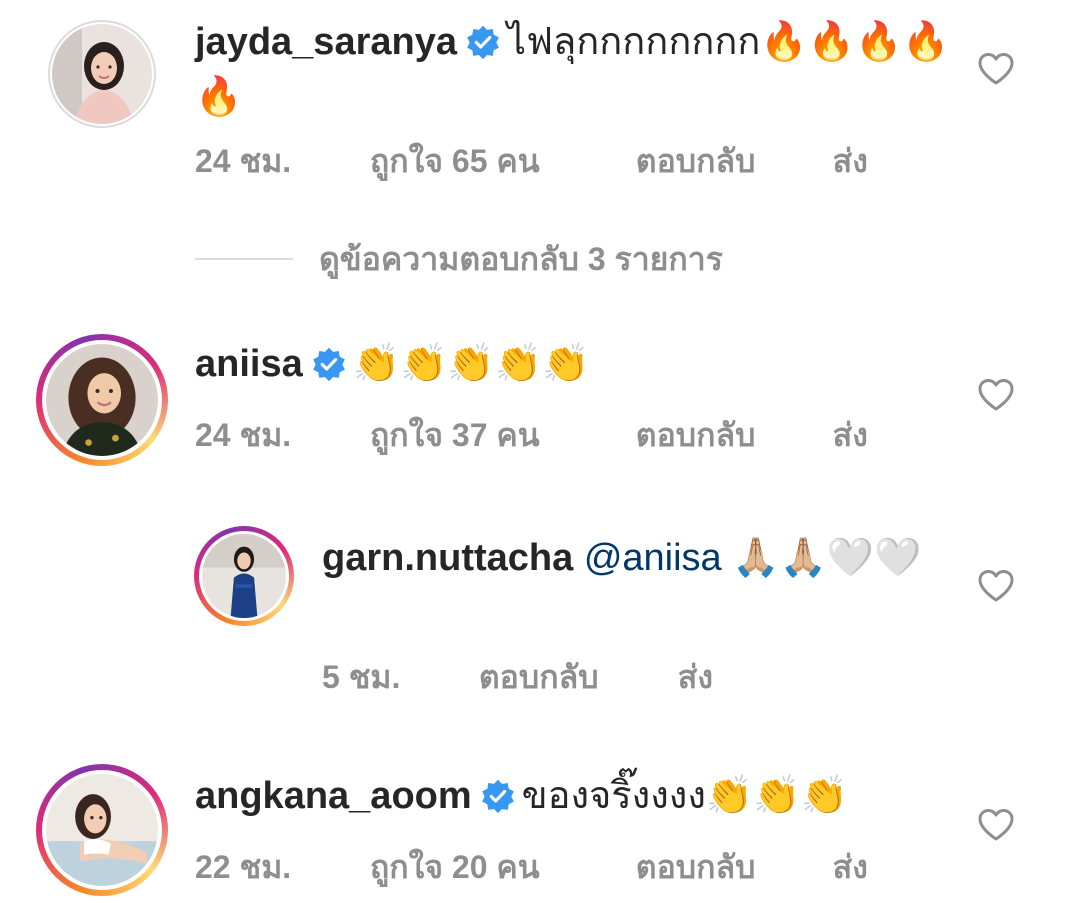 Image resolution: width=1080 pixels, height=903 pixels. I want to click on comment-meta: 24 ชม. ถูกใจ 37 คน ตอบกลับ ส่ง, so click(531, 435).